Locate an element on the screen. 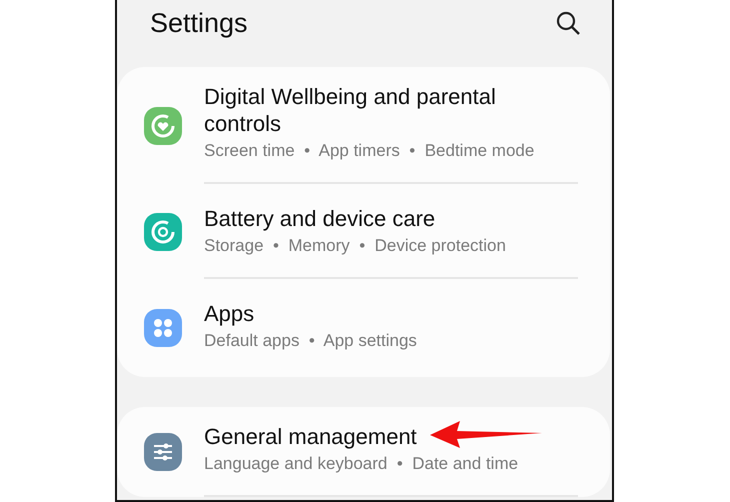 The width and height of the screenshot is (730, 502). setting-title: Apps is located at coordinates (391, 313).